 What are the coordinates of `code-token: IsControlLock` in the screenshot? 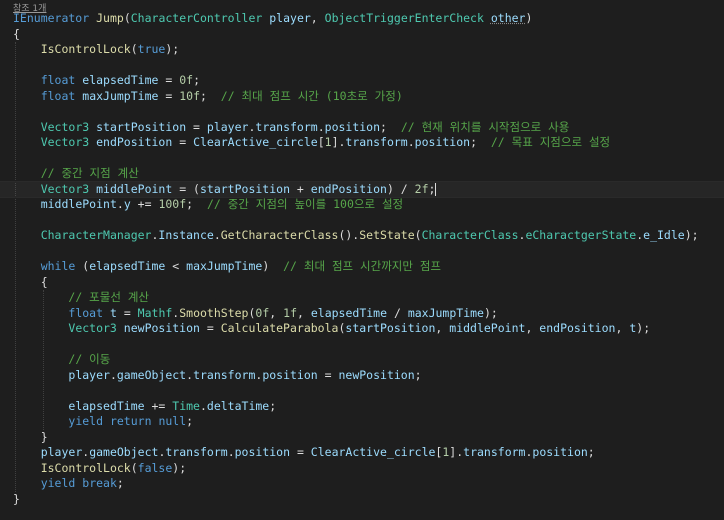 It's located at (85, 49).